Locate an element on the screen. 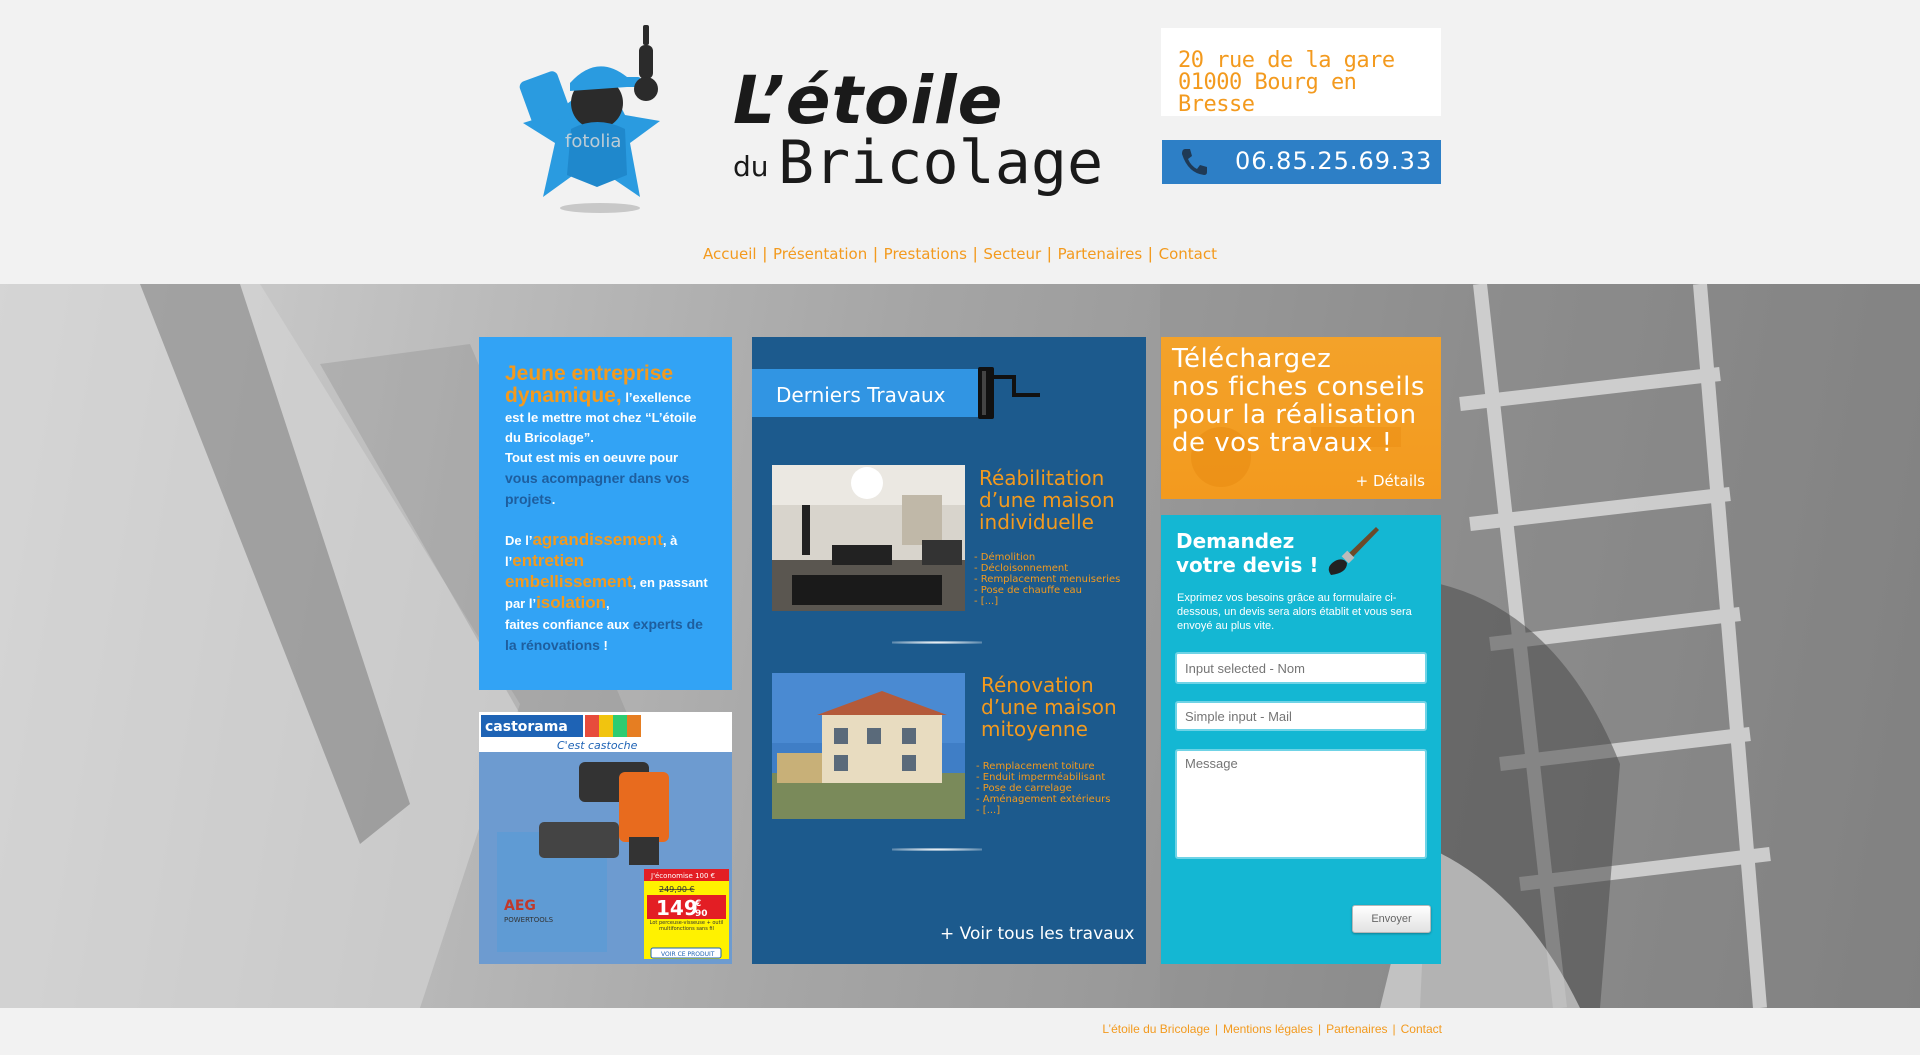  work-1-list-item: - Décloisonnement is located at coordinates (1021, 568).